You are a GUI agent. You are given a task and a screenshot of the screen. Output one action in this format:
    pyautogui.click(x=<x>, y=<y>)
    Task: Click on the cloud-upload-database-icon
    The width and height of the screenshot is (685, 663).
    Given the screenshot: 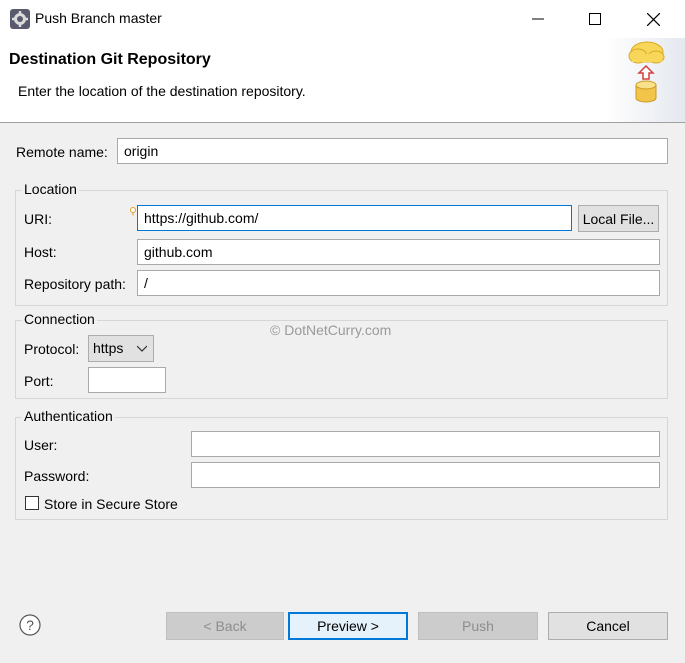 What is the action you would take?
    pyautogui.click(x=645, y=80)
    